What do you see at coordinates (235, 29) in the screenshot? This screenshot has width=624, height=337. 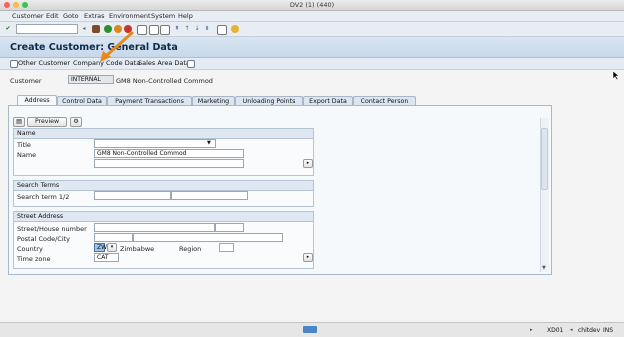 I see `help-icon` at bounding box center [235, 29].